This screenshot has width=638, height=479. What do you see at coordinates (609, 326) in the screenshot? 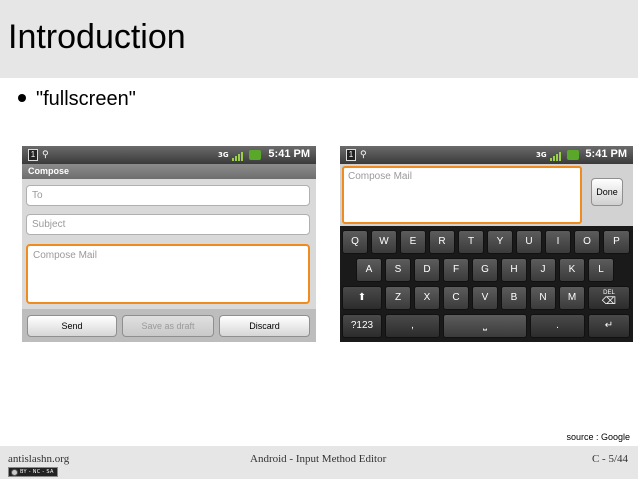
I see `enter-key: ↵` at bounding box center [609, 326].